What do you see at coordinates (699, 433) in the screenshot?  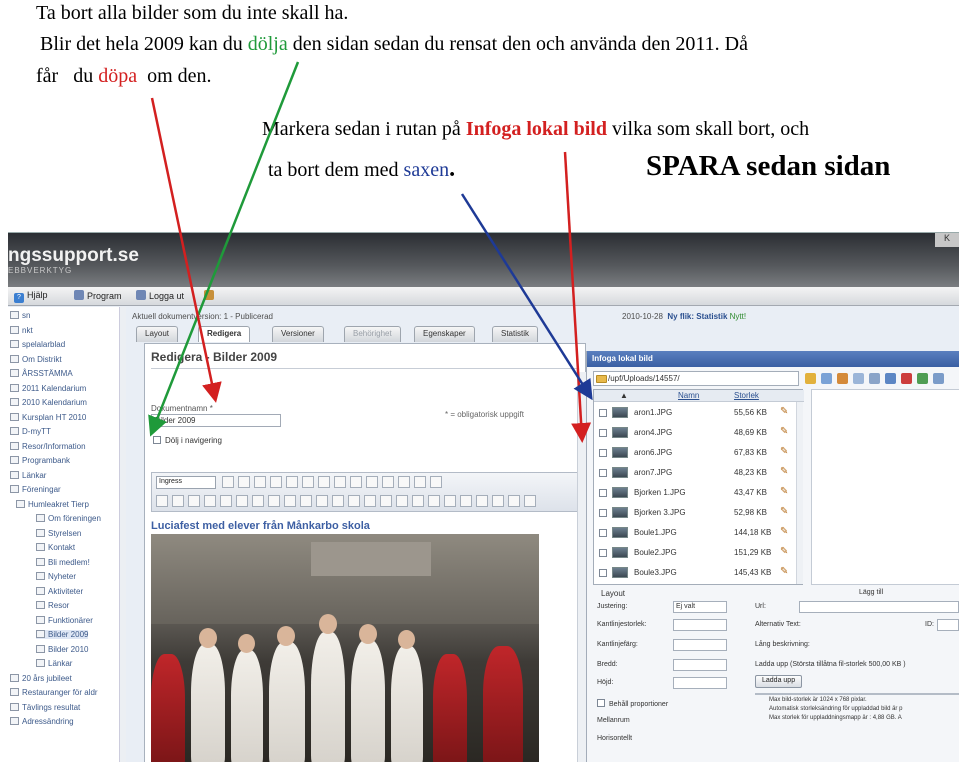 I see `file-row: aron4.JPG 48,69 KB ✎` at bounding box center [699, 433].